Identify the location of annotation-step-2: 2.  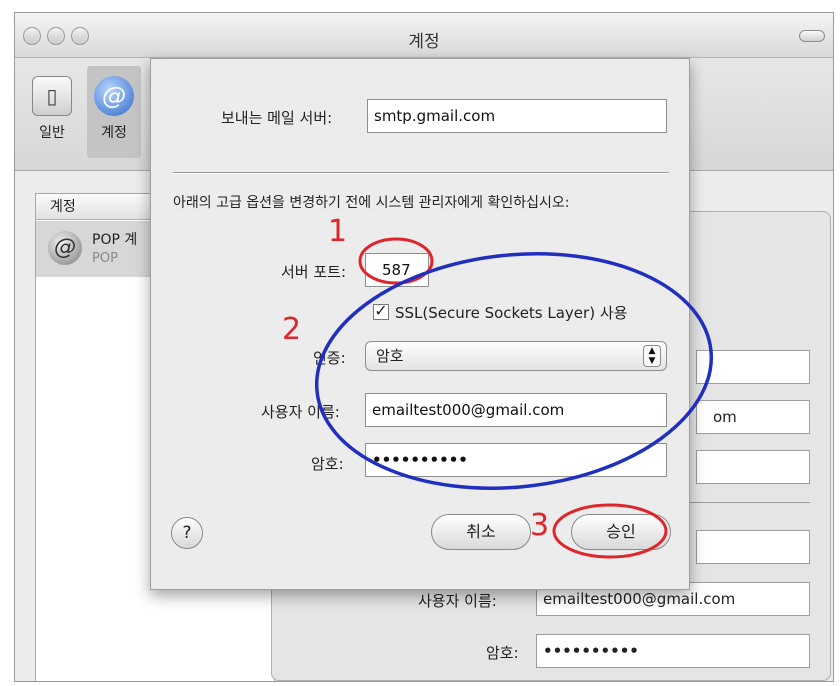
(292, 329).